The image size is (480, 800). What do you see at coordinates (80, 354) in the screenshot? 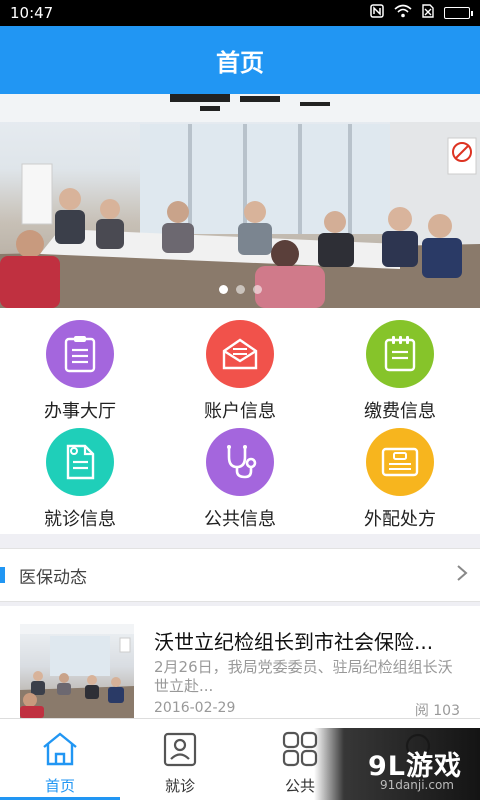
I see `clipboard-icon` at bounding box center [80, 354].